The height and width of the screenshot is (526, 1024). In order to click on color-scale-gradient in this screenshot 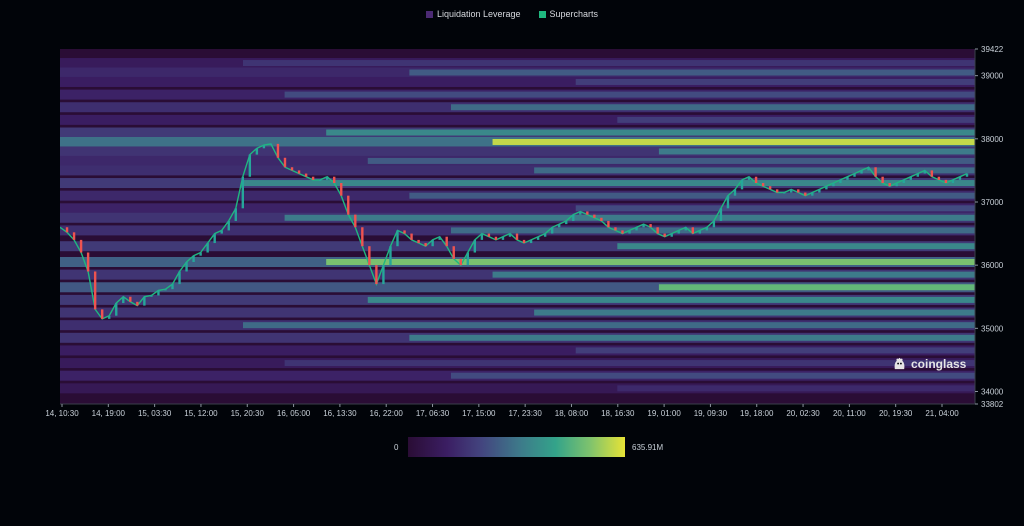, I will do `click(516, 447)`.